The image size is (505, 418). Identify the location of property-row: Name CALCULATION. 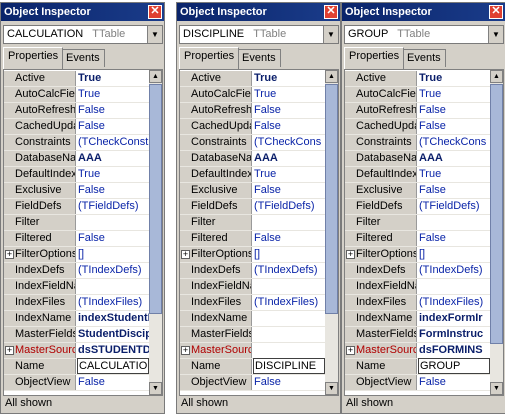
(76, 366).